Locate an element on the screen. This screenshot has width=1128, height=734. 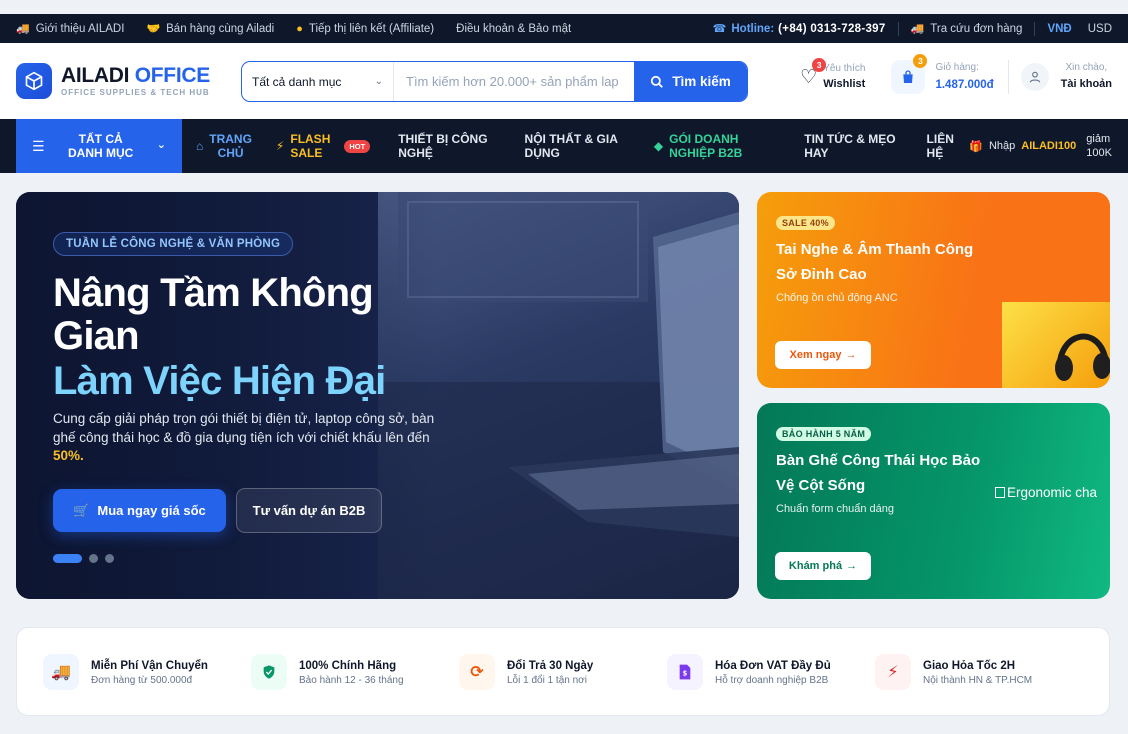
shield-icon is located at coordinates (269, 671).